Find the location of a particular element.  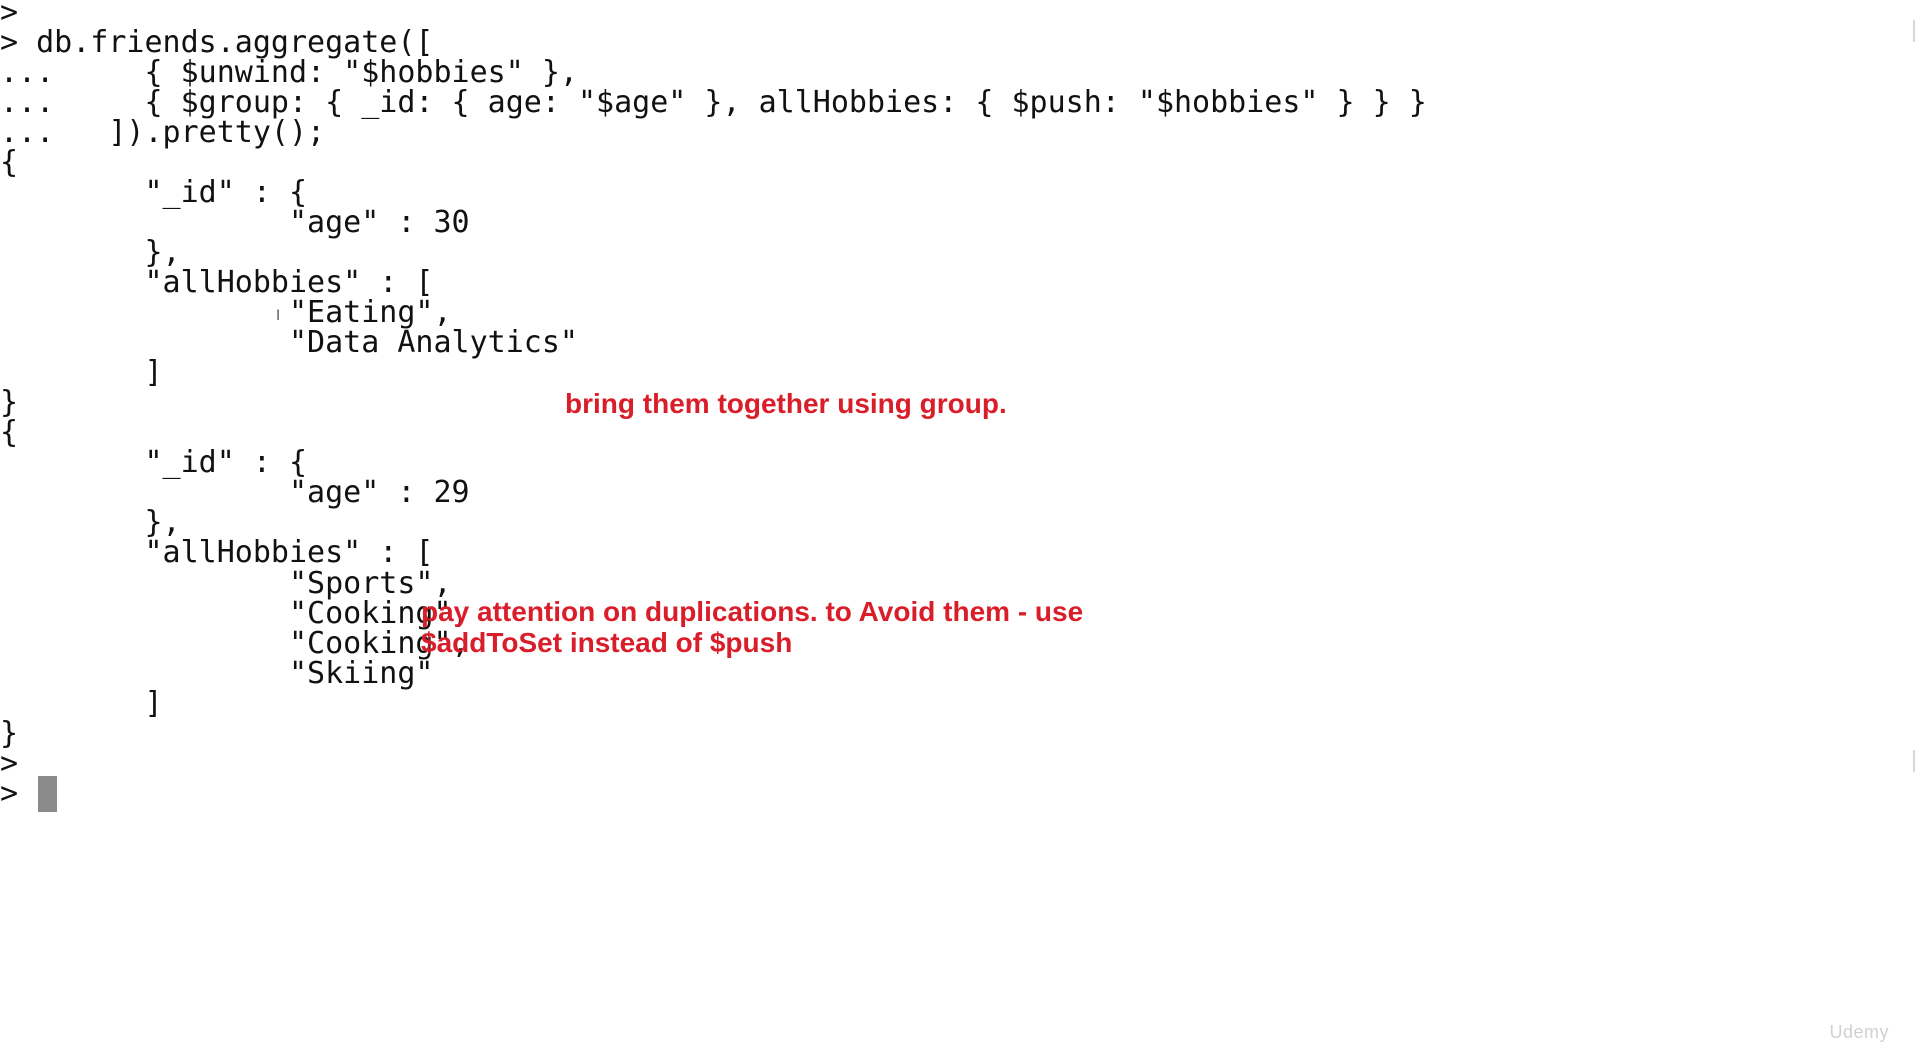

udemy-watermark: Udemy is located at coordinates (1859, 1032).